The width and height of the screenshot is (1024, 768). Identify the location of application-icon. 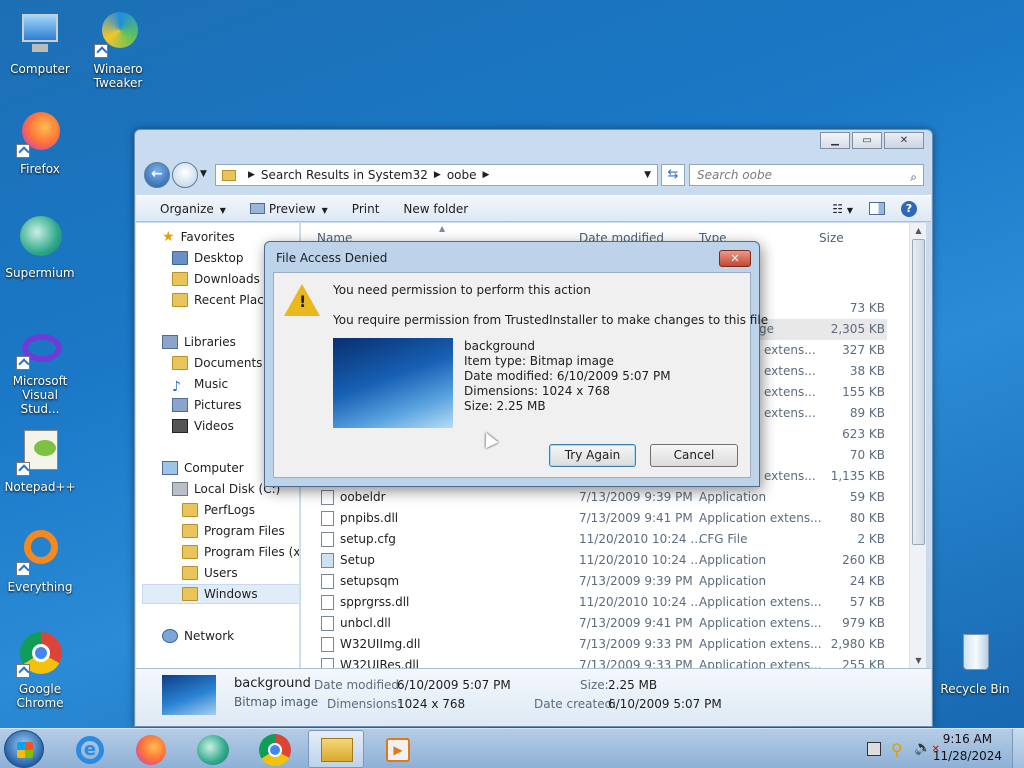
(327, 581).